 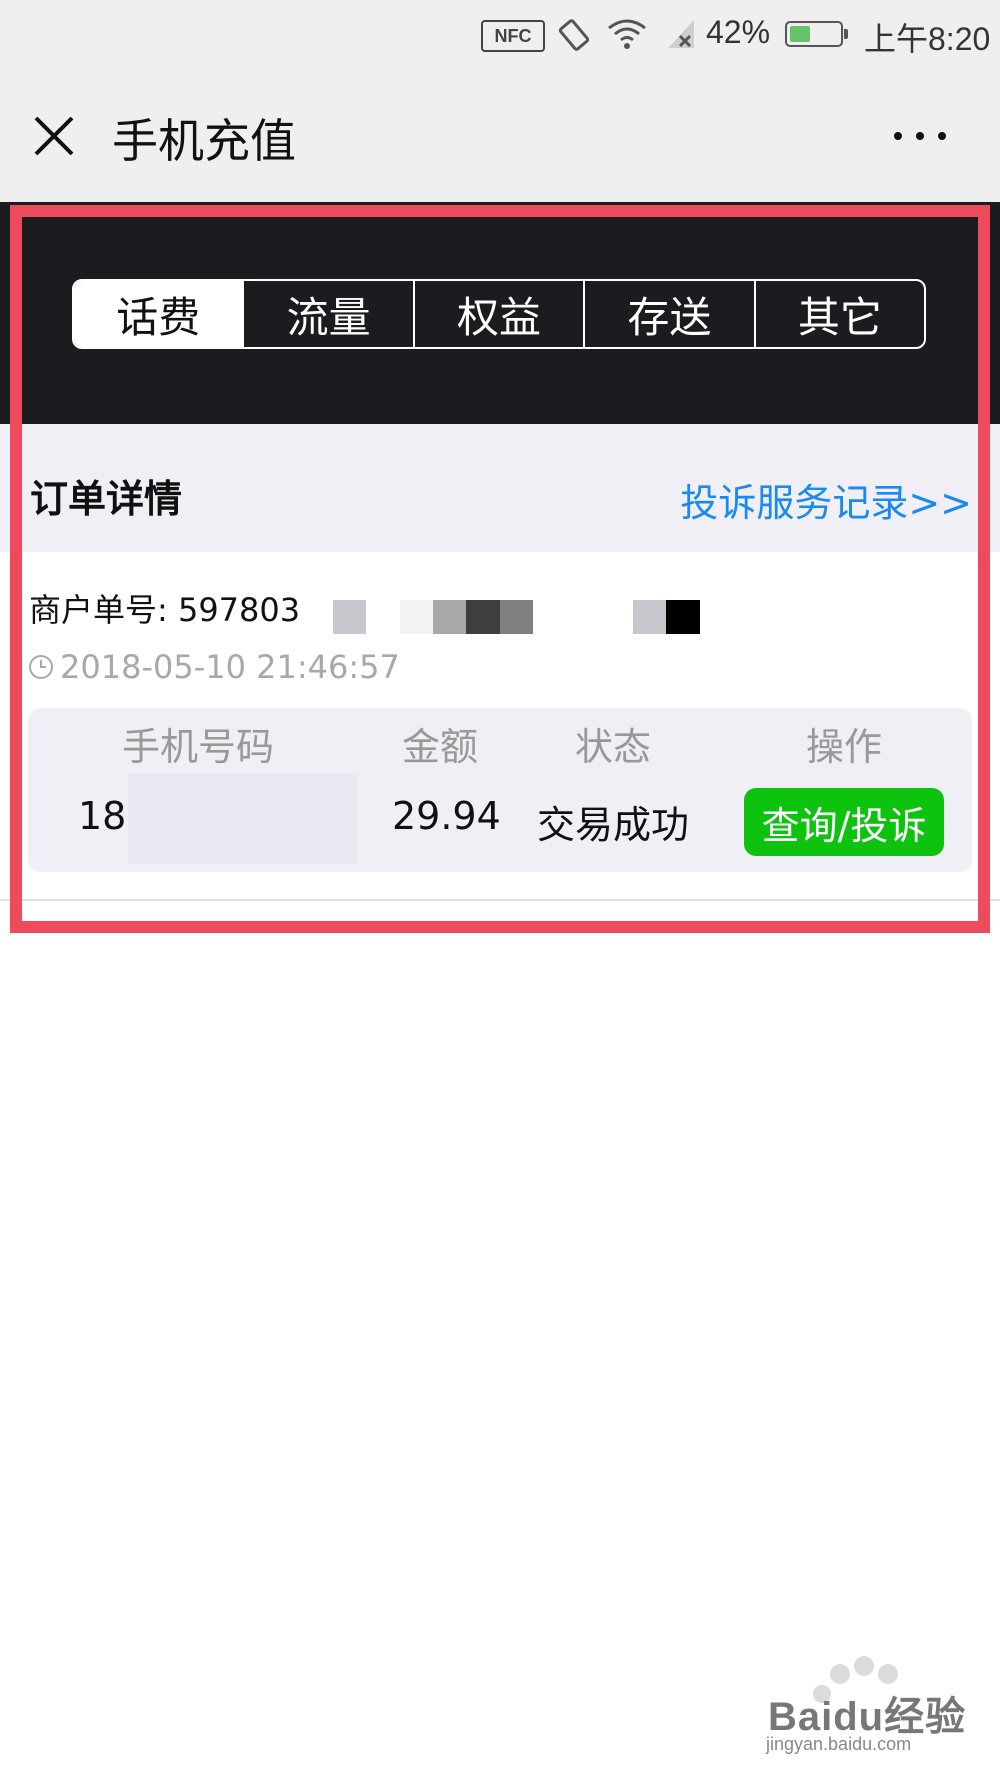 What do you see at coordinates (920, 136) in the screenshot?
I see `more-horizontal-icon` at bounding box center [920, 136].